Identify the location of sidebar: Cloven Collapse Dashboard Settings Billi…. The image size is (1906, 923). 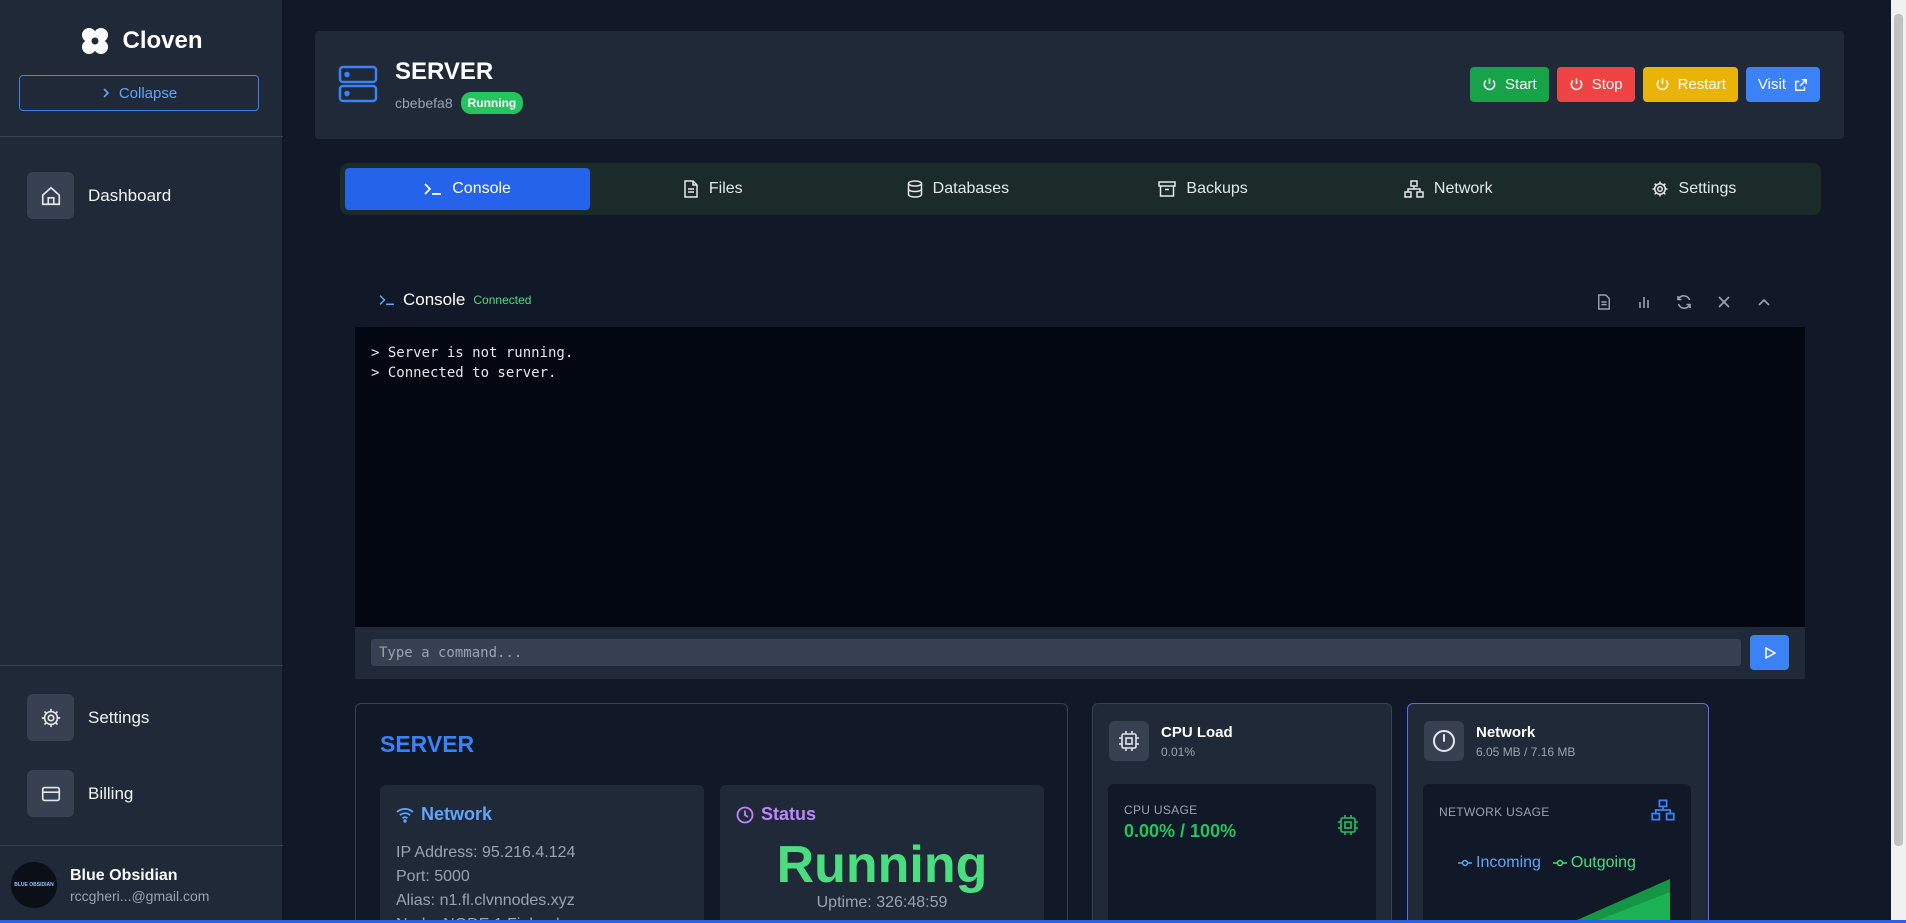
(141, 460).